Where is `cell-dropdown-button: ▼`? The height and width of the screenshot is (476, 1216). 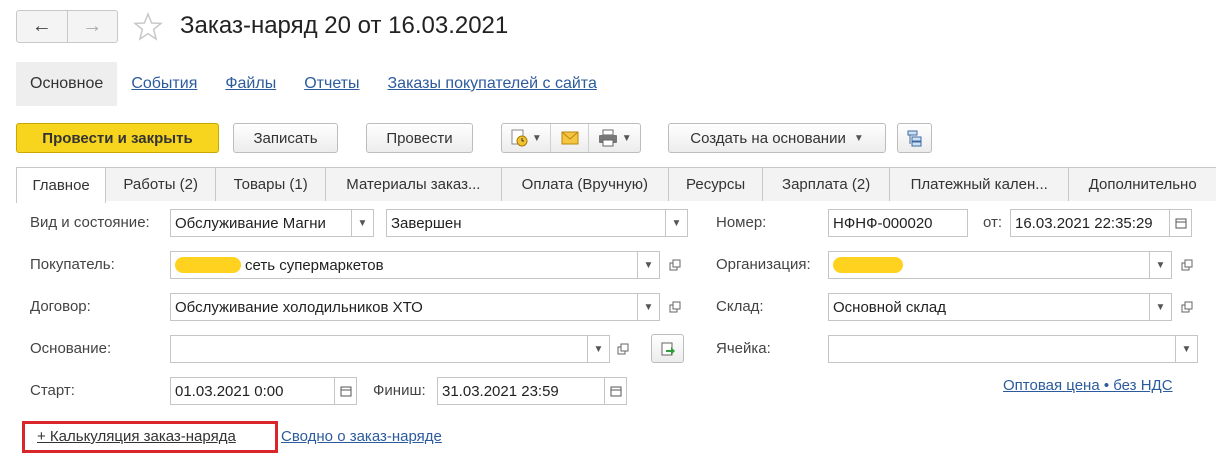
cell-dropdown-button: ▼ is located at coordinates (1187, 349).